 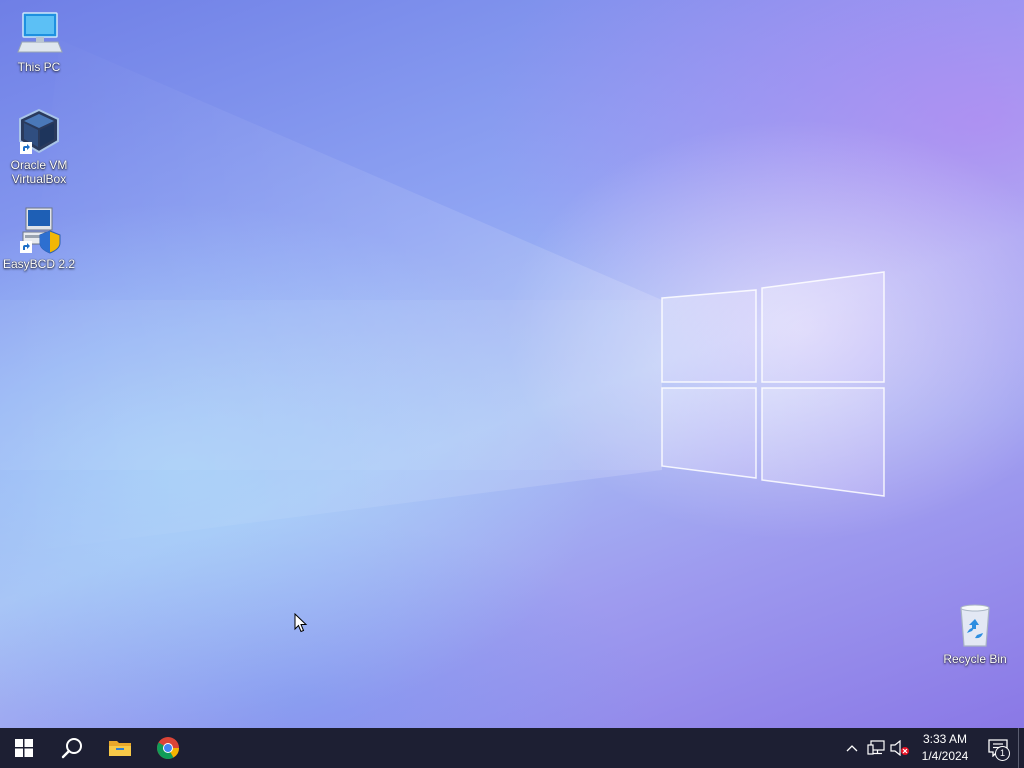 I want to click on show-hidden-icons-button, so click(x=852, y=748).